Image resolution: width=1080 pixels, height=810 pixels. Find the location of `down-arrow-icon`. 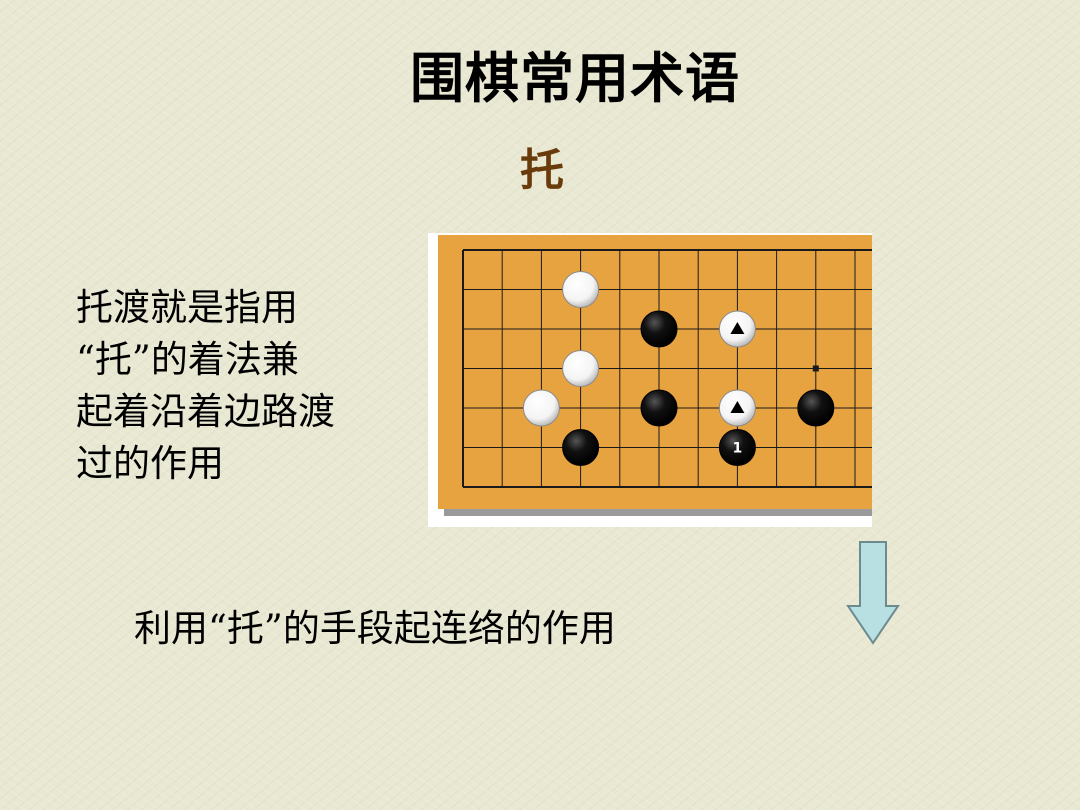

down-arrow-icon is located at coordinates (873, 595).